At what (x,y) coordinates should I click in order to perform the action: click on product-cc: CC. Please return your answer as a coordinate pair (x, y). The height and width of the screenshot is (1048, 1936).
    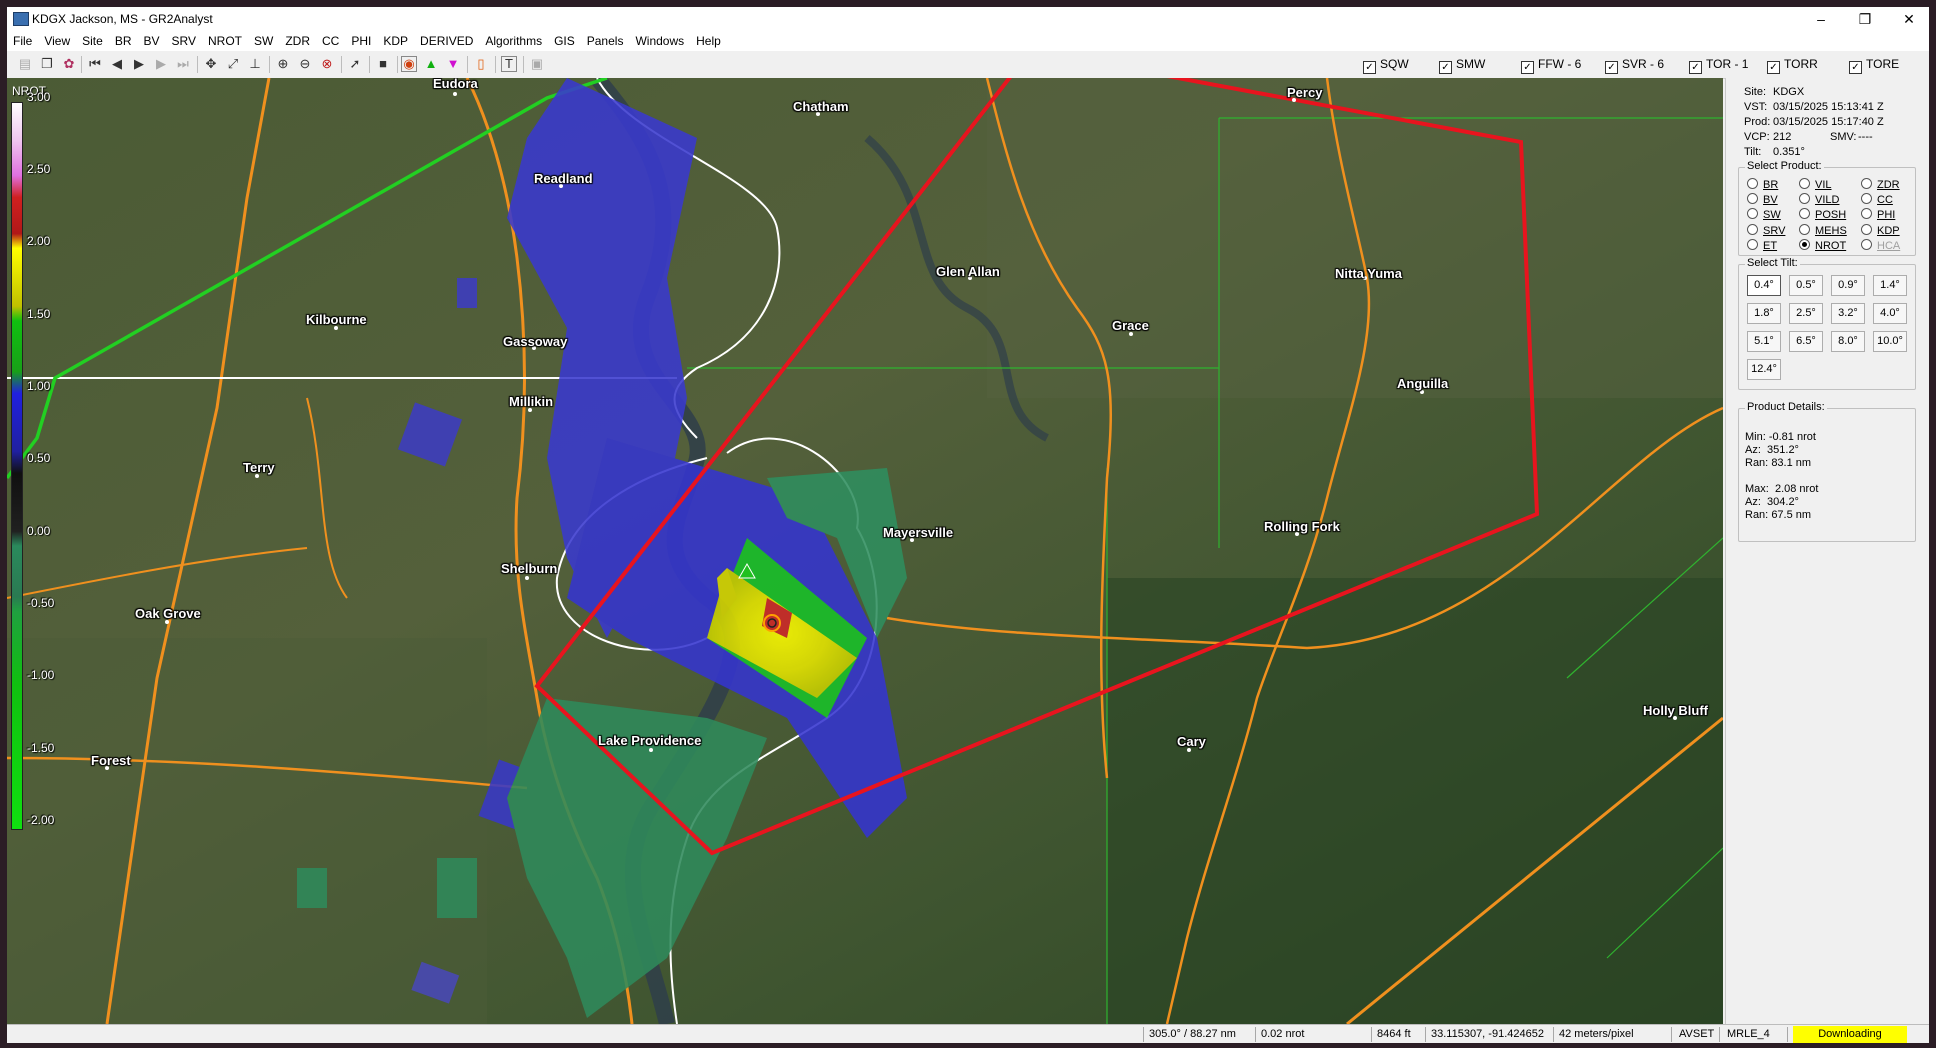
    Looking at the image, I should click on (1877, 199).